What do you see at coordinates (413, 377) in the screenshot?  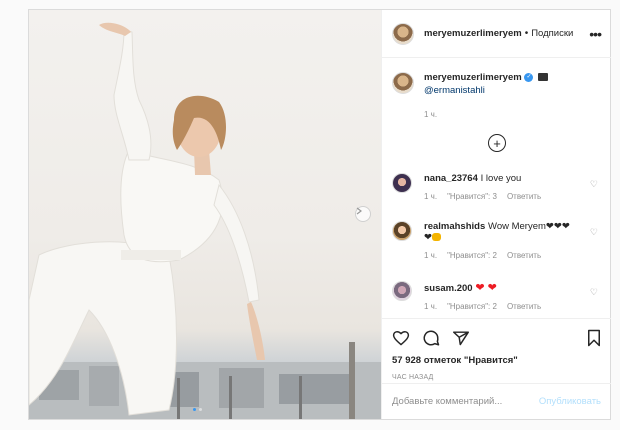 I see `posted-time: ЧАС НАЗАД` at bounding box center [413, 377].